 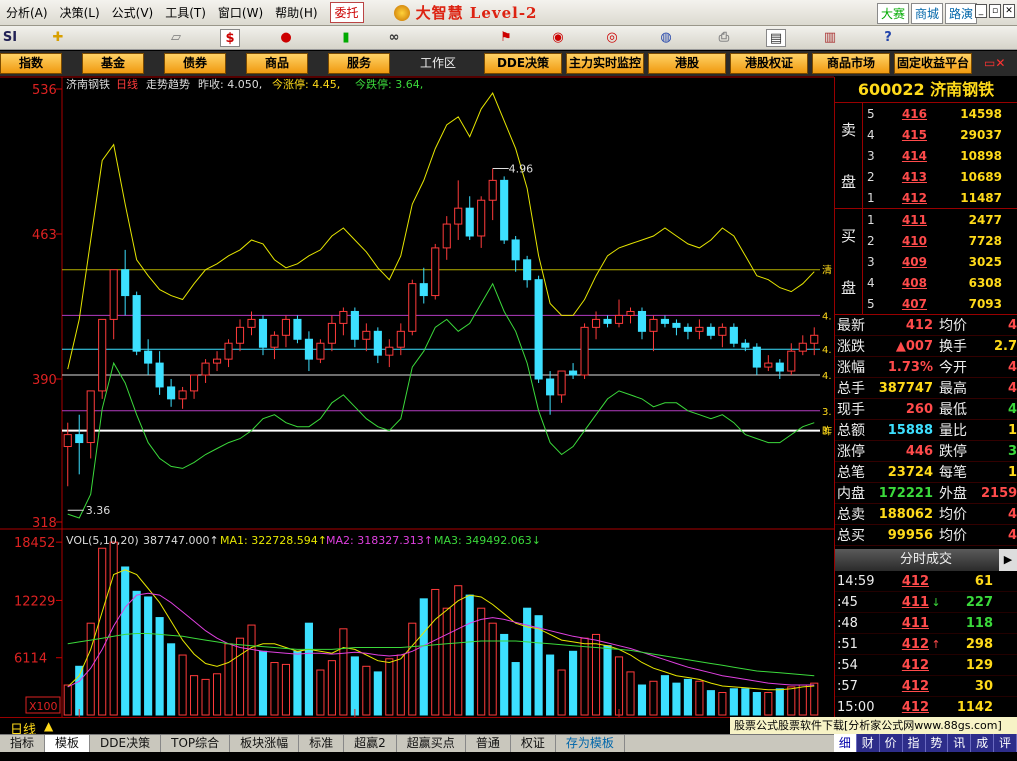 I want to click on quote-tab-1: 财, so click(x=868, y=743).